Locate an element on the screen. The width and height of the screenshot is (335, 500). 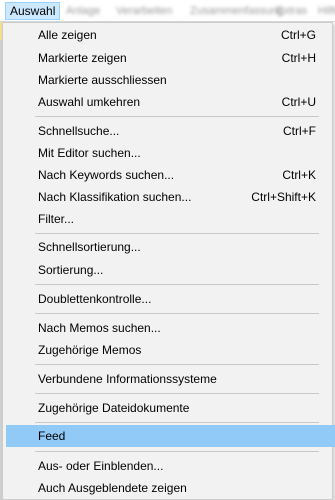
menu-item-shortcut: Ctrl+H is located at coordinates (298, 58).